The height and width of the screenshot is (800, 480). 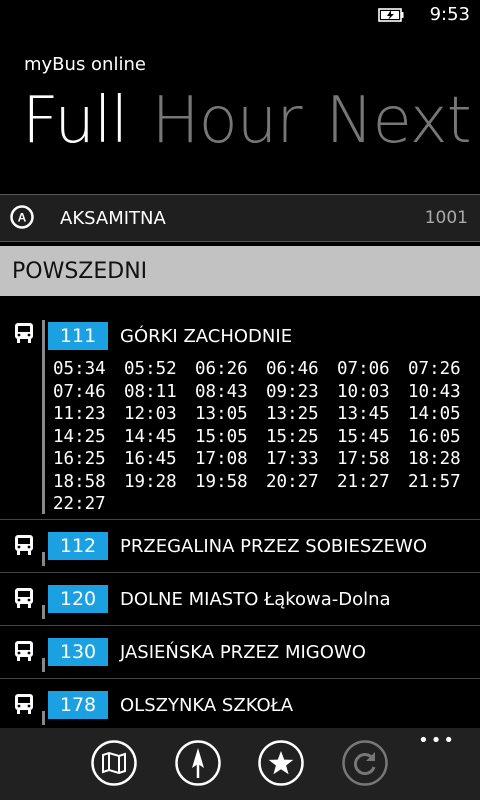 What do you see at coordinates (150, 391) in the screenshot?
I see `departure-time: 08:11` at bounding box center [150, 391].